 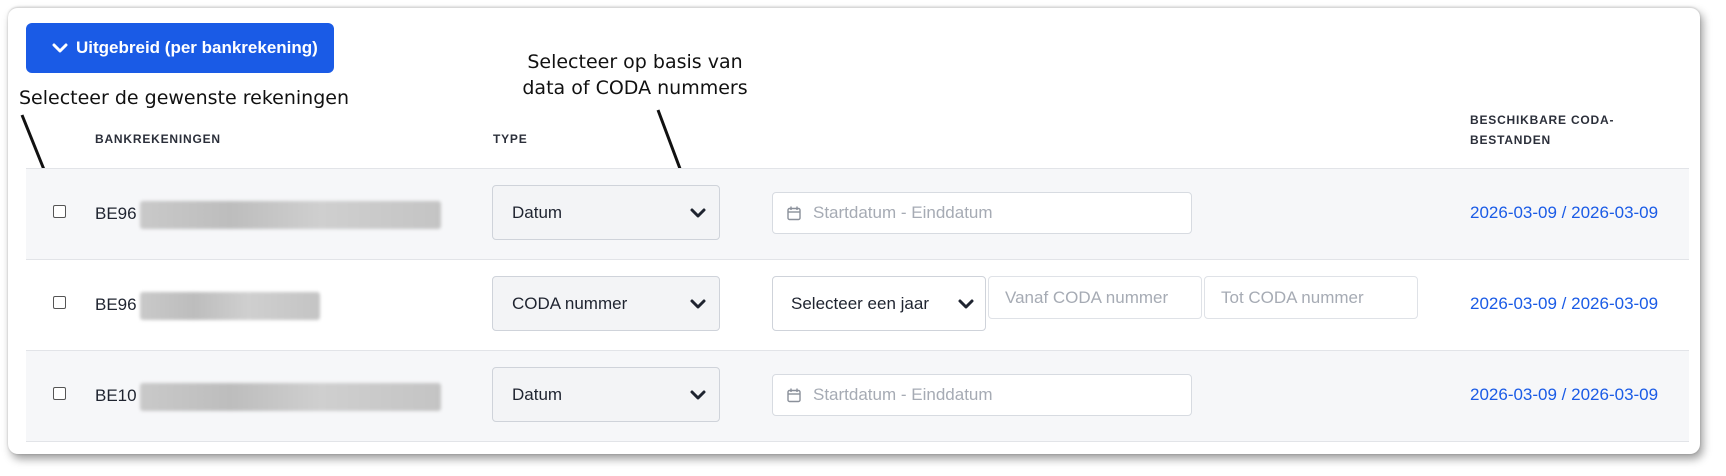 What do you see at coordinates (635, 62) in the screenshot?
I see `annotation-line: Selecteer op basis van` at bounding box center [635, 62].